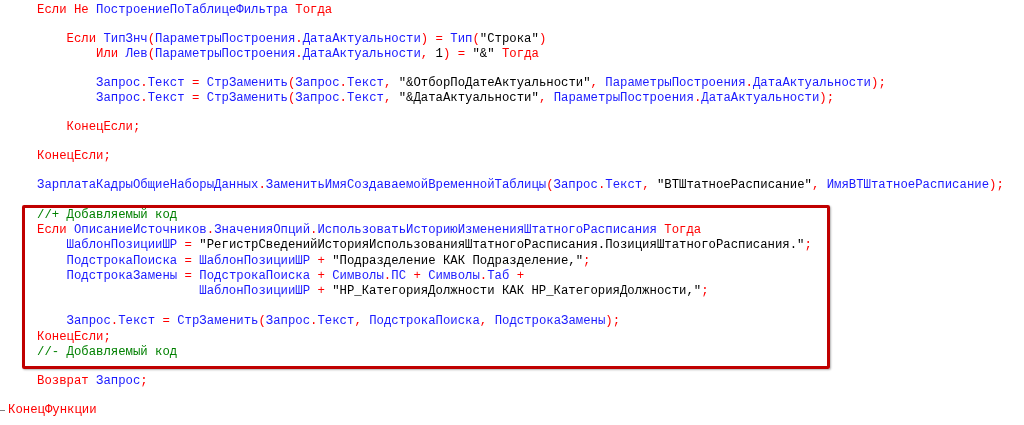 The height and width of the screenshot is (425, 1024). I want to click on code-line: ПодстрокаЗамены = ПодстрокаПоиска + Символы.ПС + Символы.Таб +, so click(295, 276).